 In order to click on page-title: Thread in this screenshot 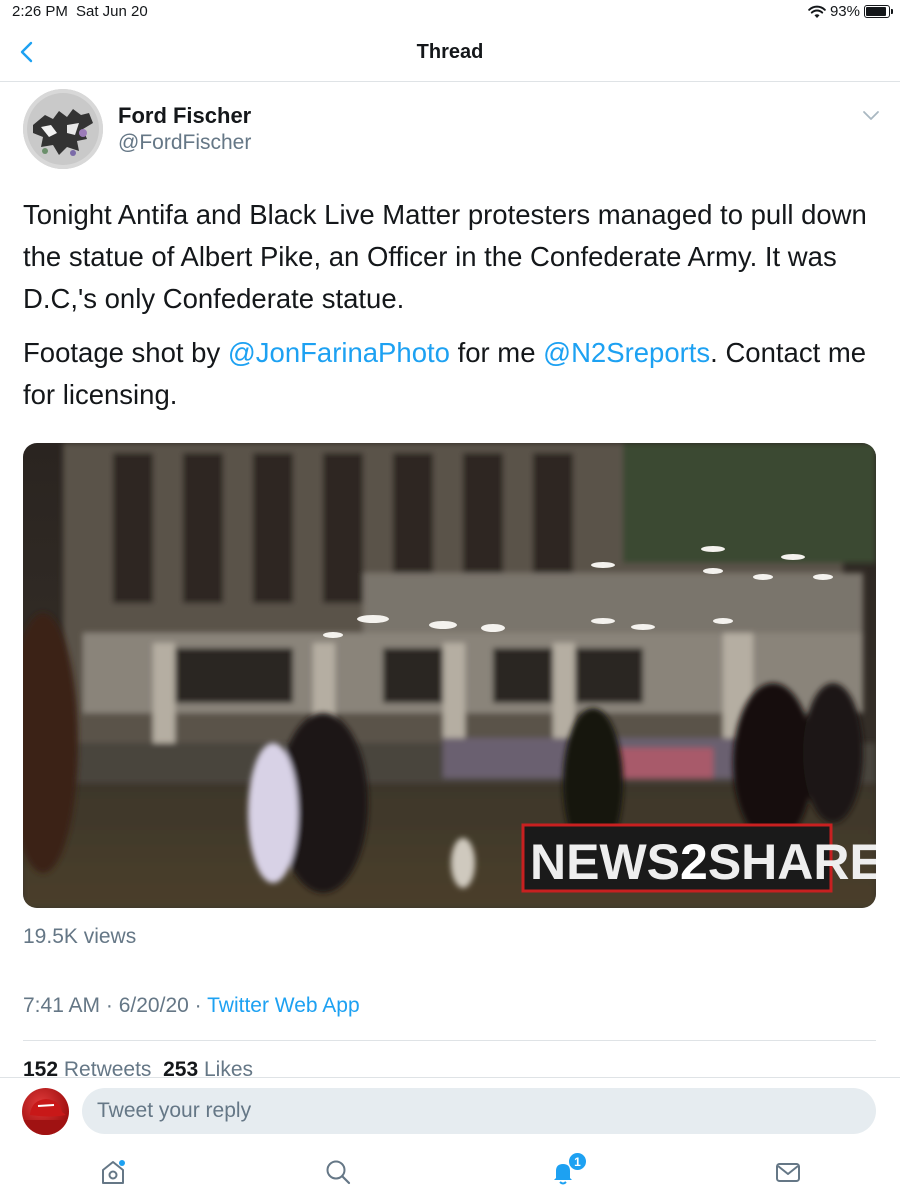, I will do `click(450, 52)`.